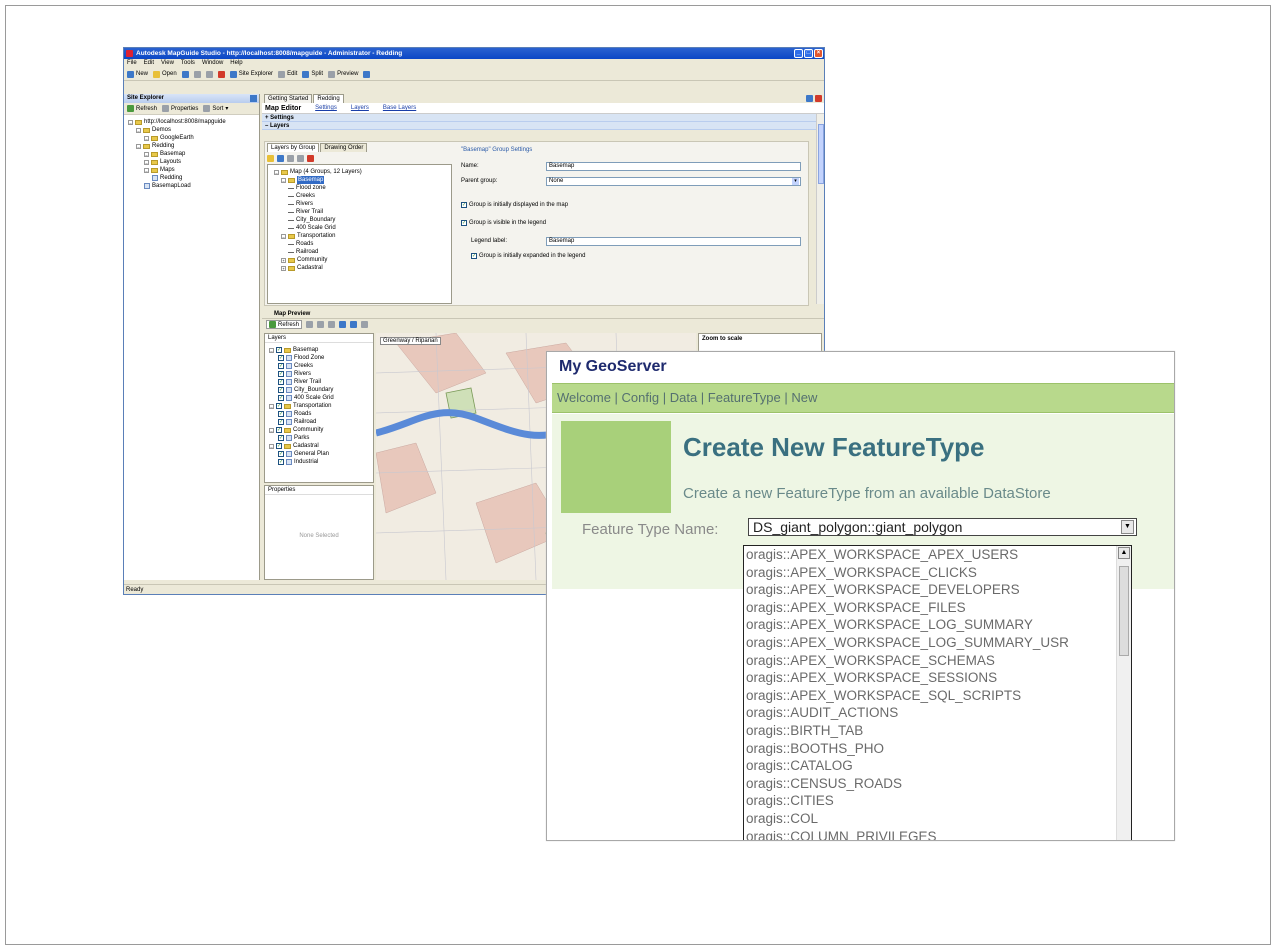 The width and height of the screenshot is (1278, 951). Describe the element at coordinates (253, 98) in the screenshot. I see `pane-help-icon` at that location.